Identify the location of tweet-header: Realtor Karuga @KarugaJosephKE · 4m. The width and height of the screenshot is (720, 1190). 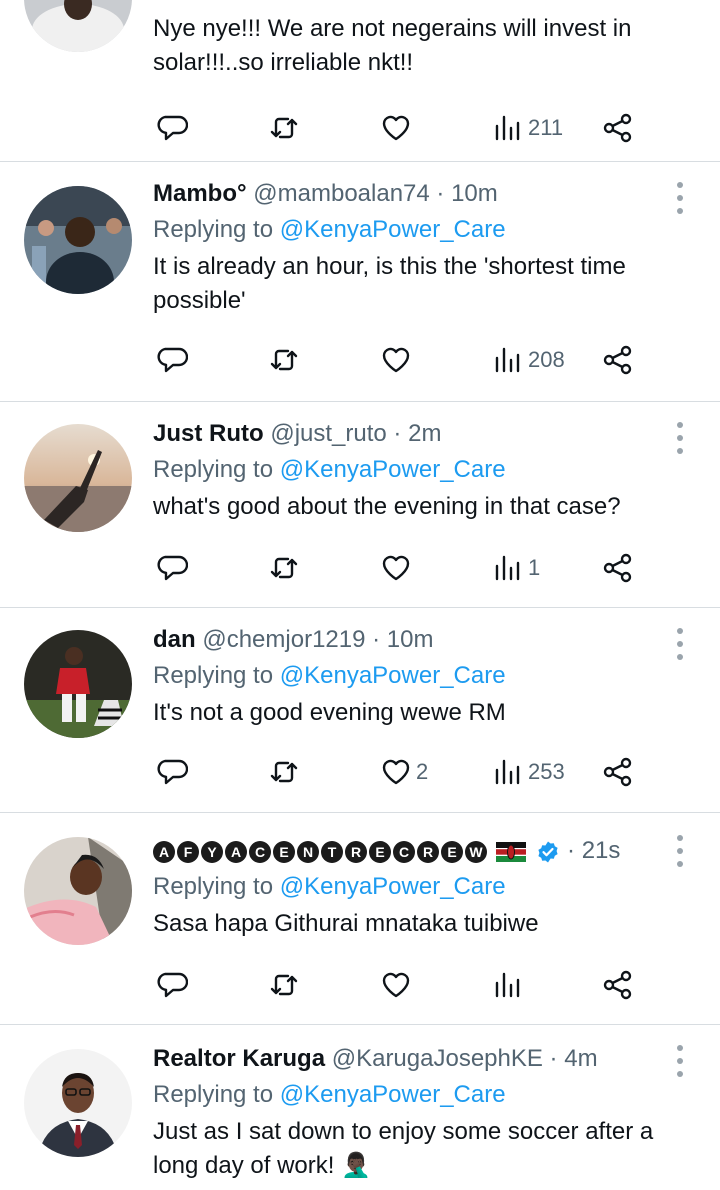
(410, 1059).